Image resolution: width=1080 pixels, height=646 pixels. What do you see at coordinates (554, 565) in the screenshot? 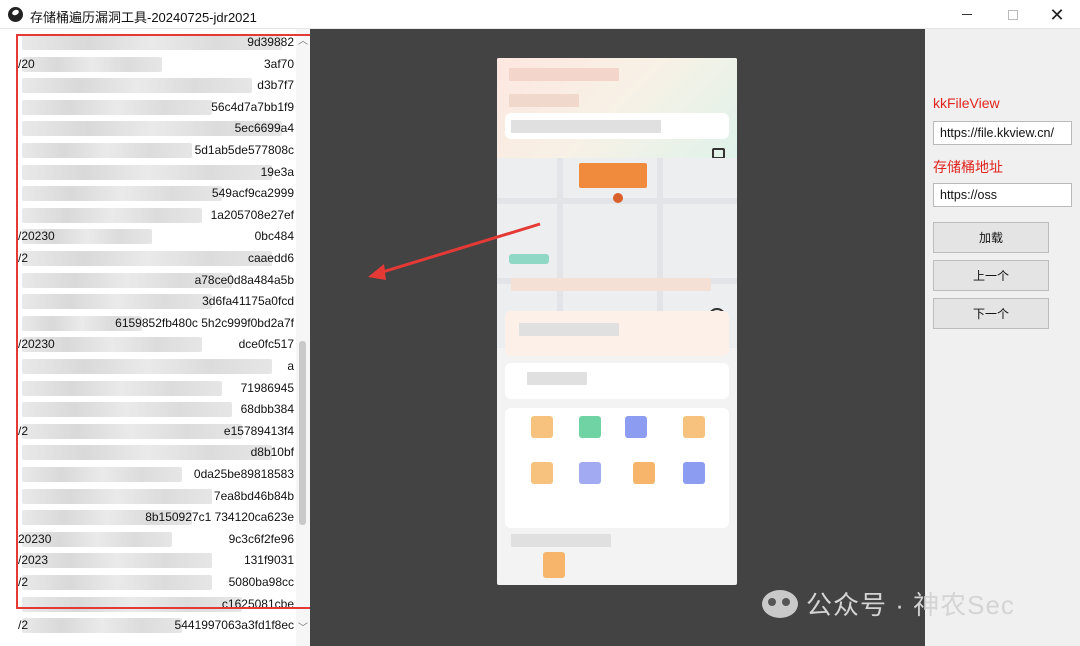
I see `promo-image` at bounding box center [554, 565].